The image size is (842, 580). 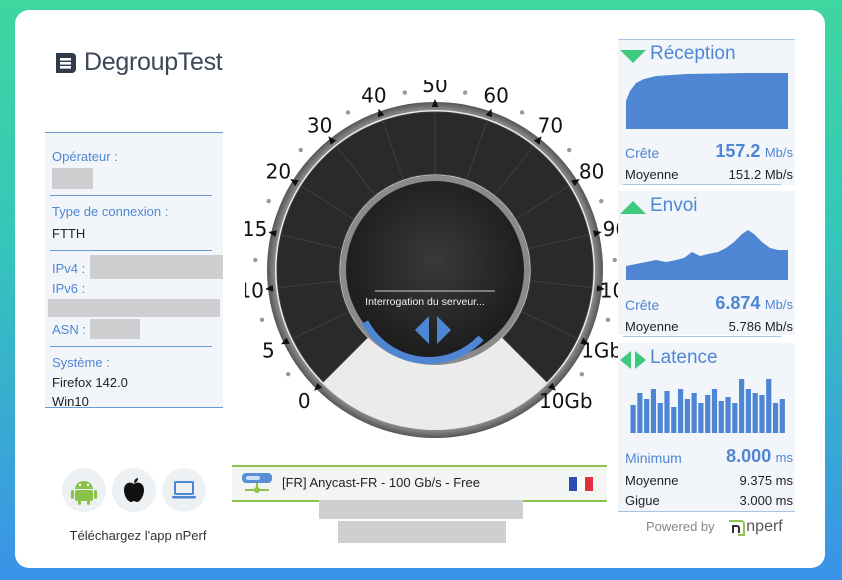 I want to click on latency-arrows-icon, so click(x=633, y=360).